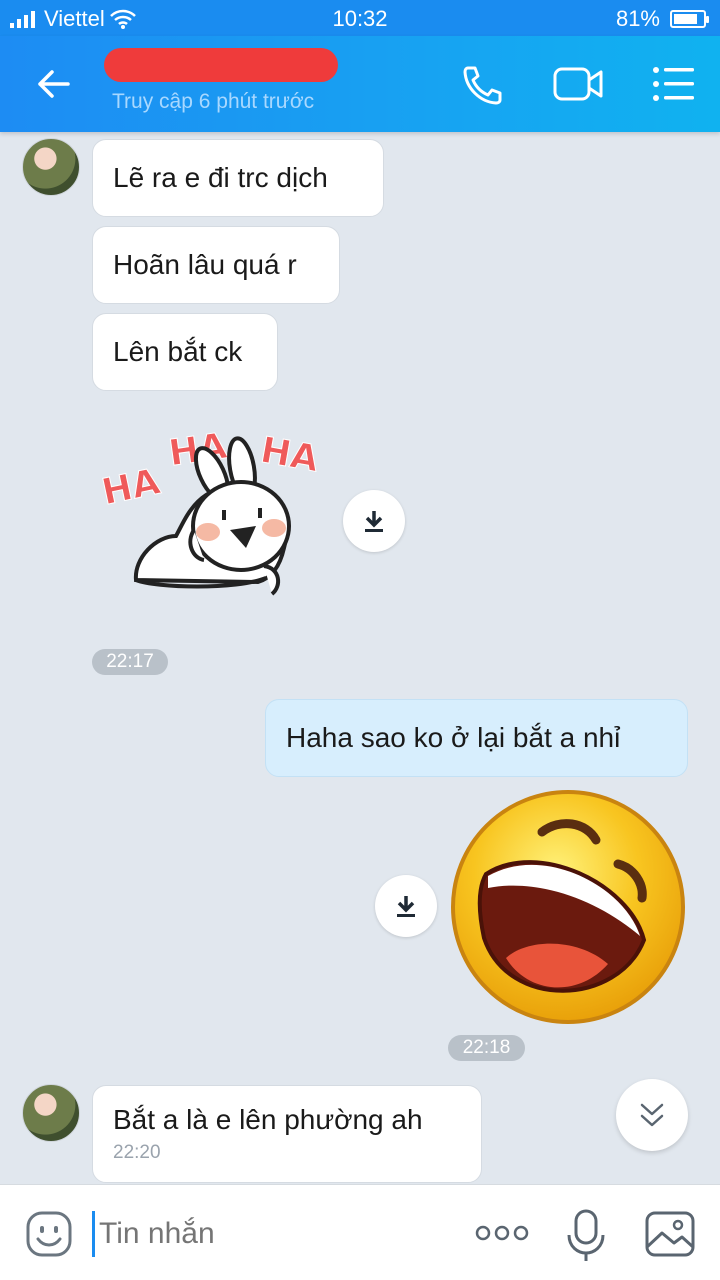 The width and height of the screenshot is (720, 1280). I want to click on more-dots-icon, so click(502, 1233).